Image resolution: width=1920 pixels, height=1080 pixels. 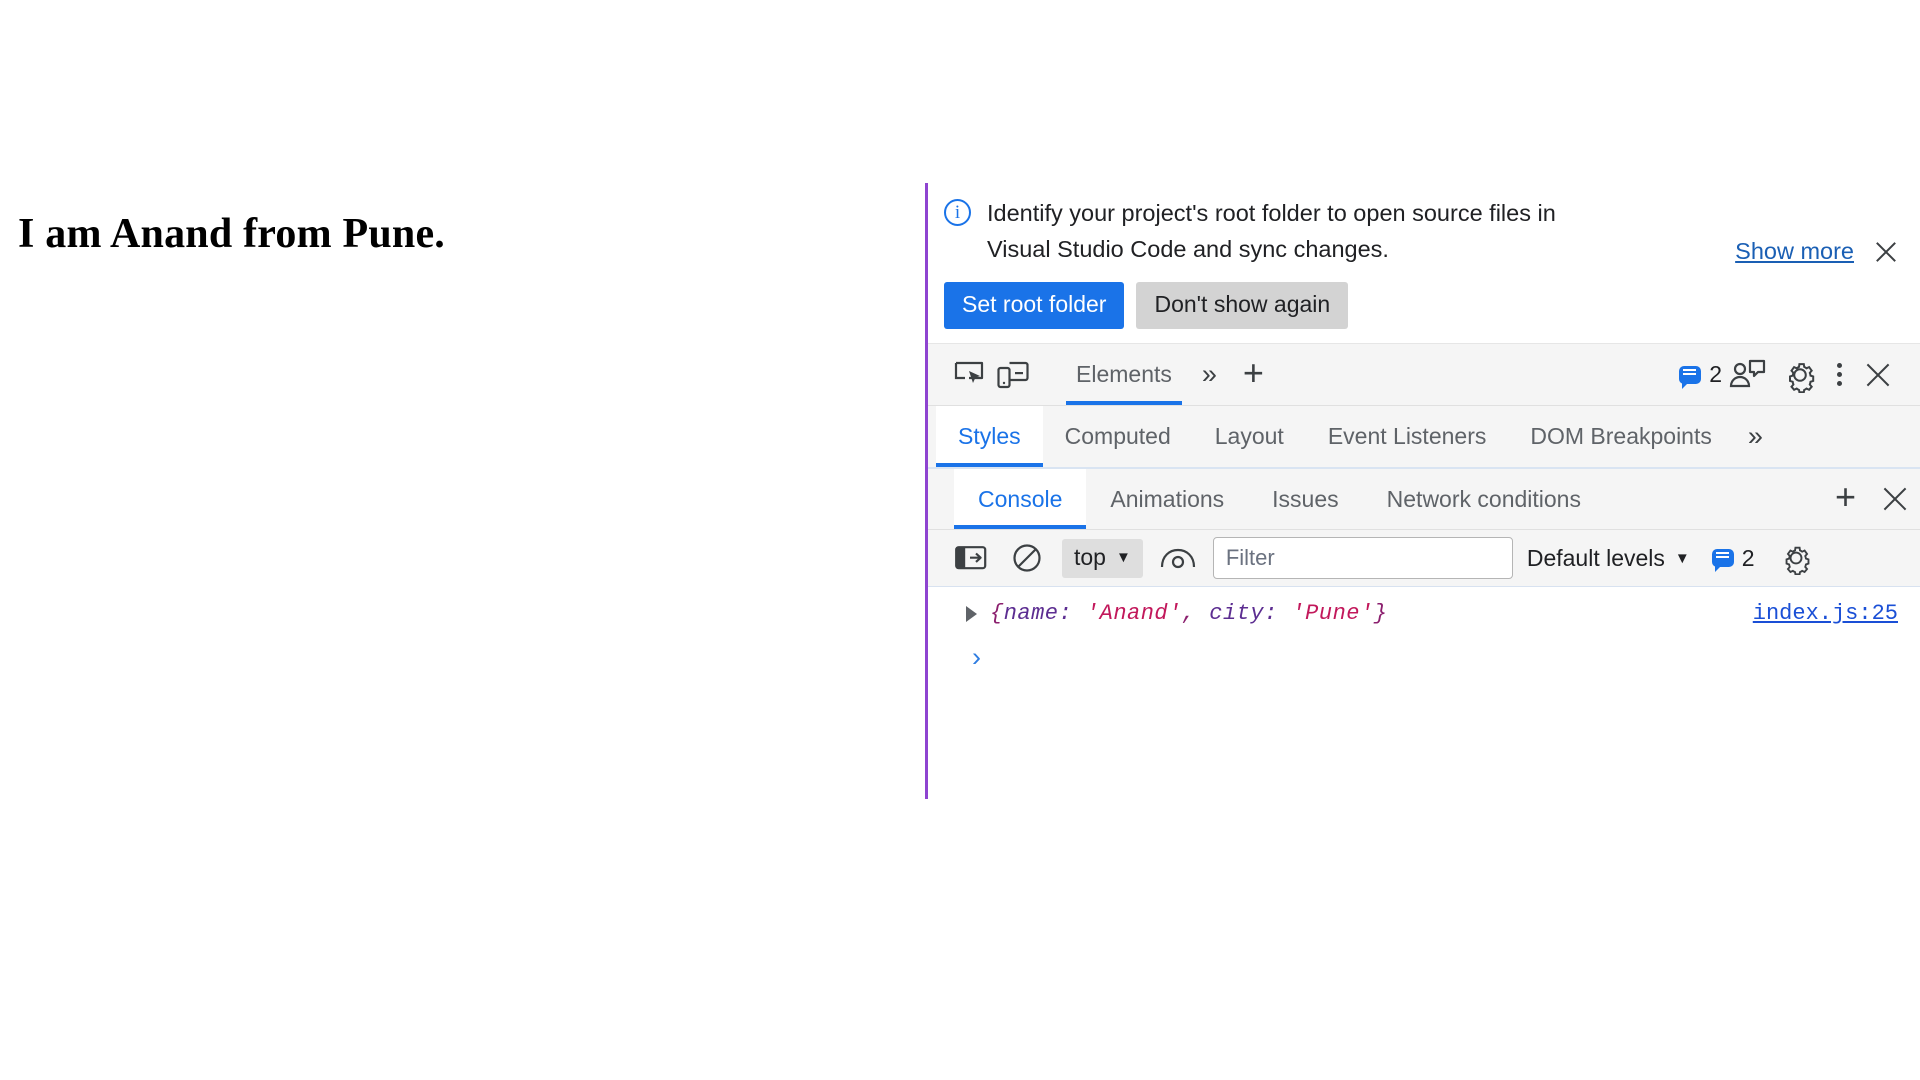 What do you see at coordinates (1118, 436) in the screenshot?
I see `tab-computed: Computed` at bounding box center [1118, 436].